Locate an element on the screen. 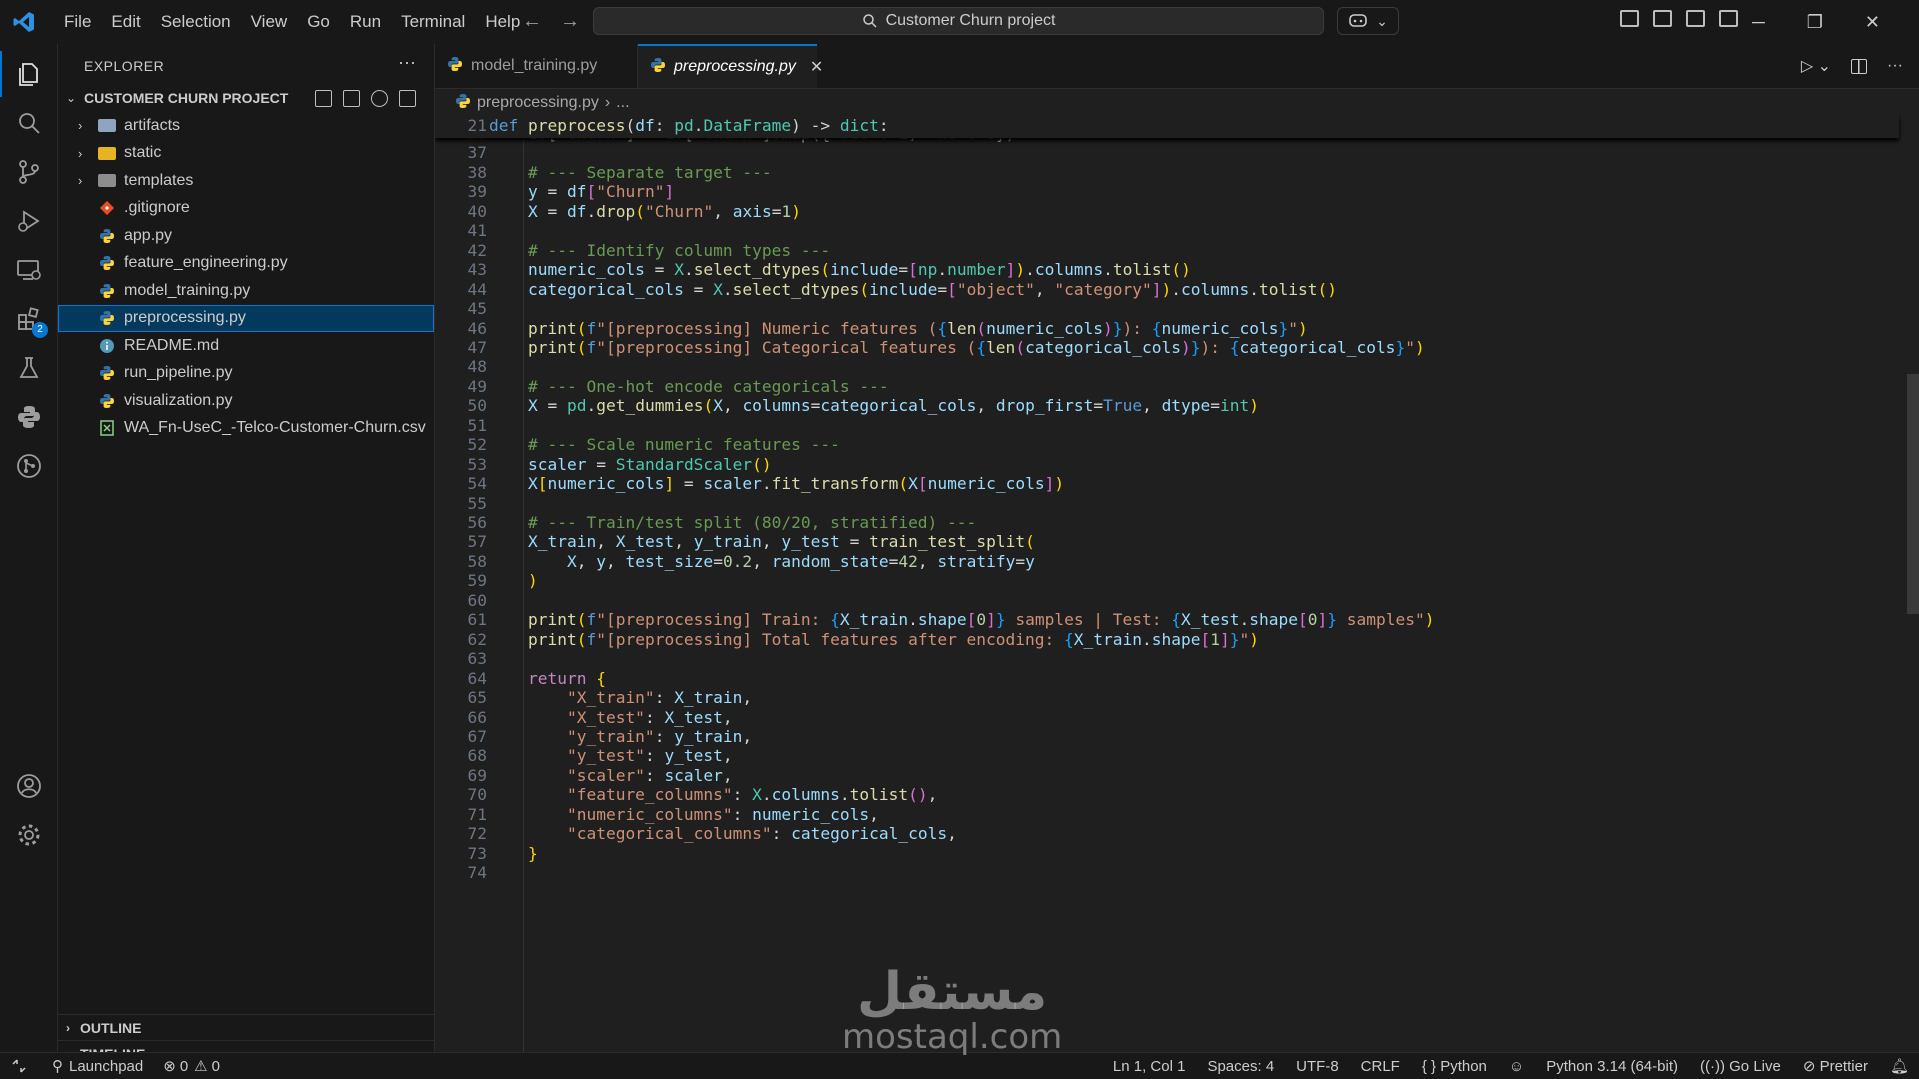 Image resolution: width=1919 pixels, height=1079 pixels. tab-preprocessing: preprocessing.py ✕ is located at coordinates (730, 66).